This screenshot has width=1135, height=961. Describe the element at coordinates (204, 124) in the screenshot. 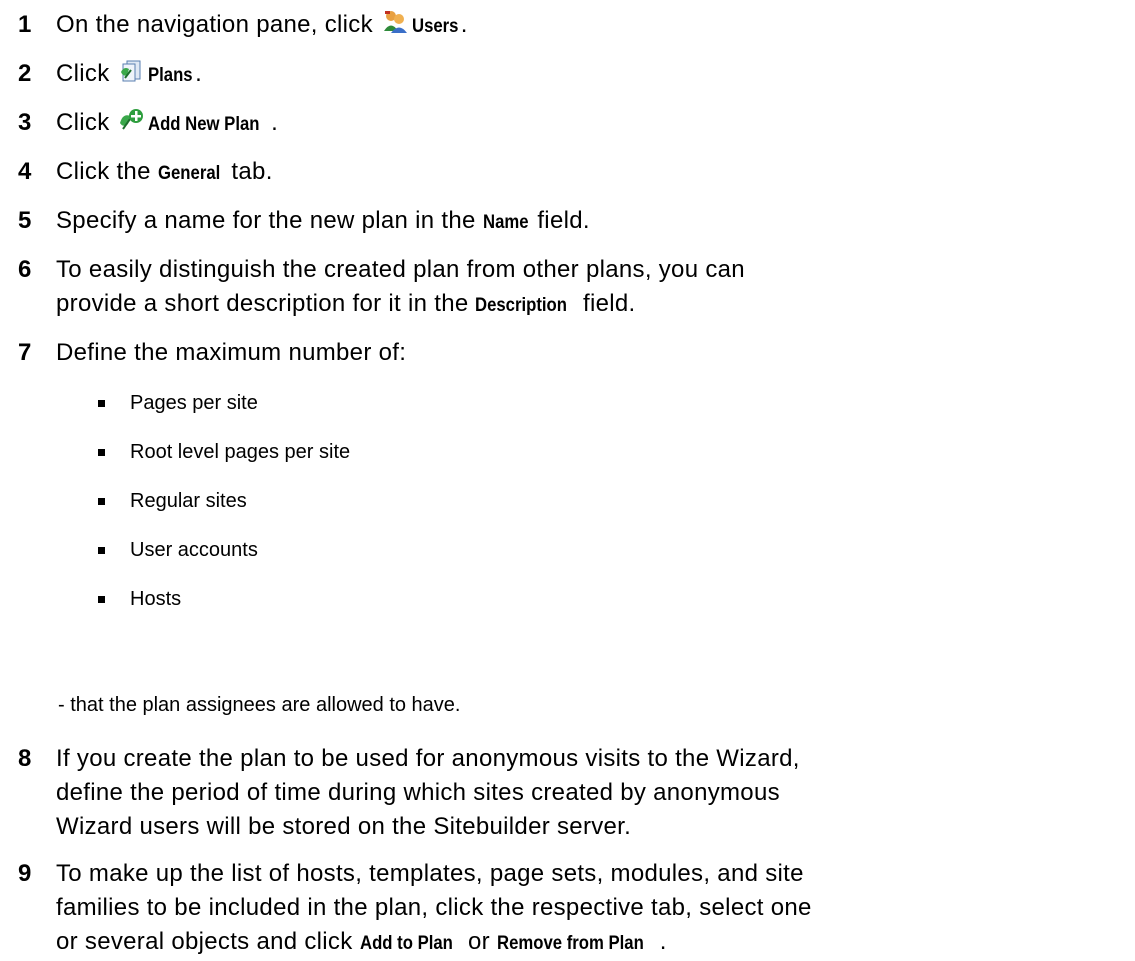

I see `add-new-plan-label: Add New Plan` at that location.